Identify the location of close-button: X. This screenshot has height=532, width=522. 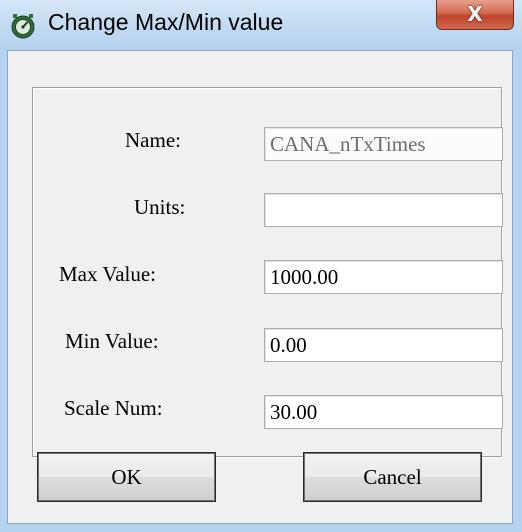
(475, 15).